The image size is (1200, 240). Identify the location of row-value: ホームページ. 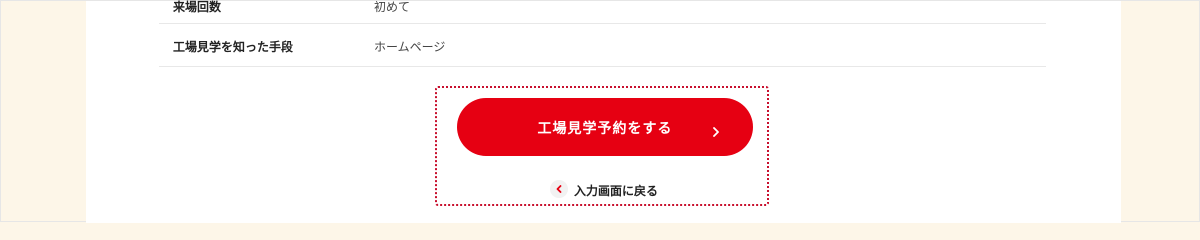
(410, 47).